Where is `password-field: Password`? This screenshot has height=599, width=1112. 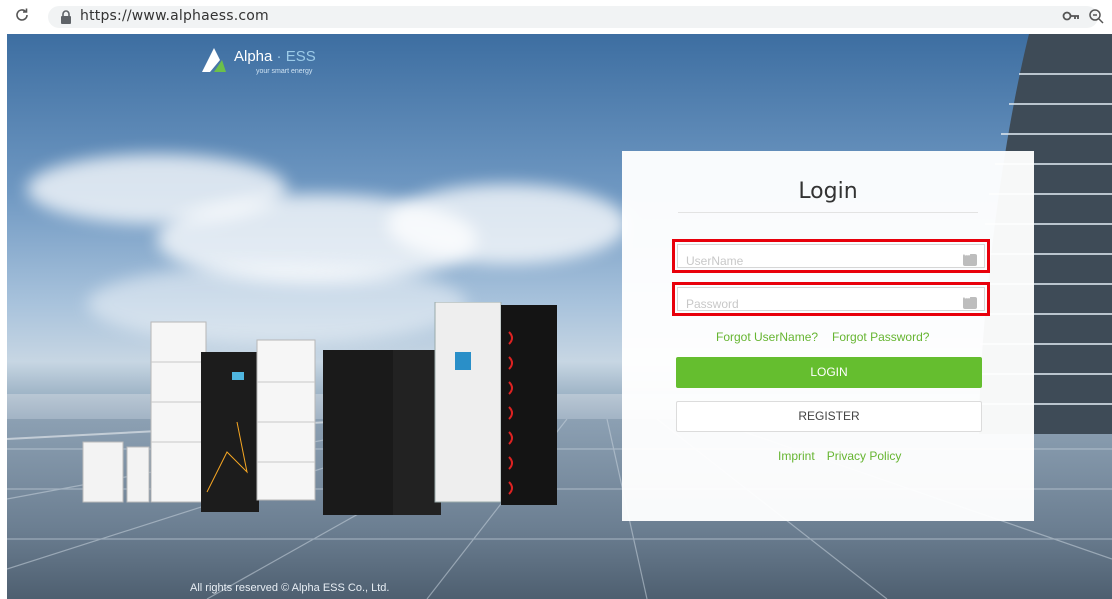 password-field: Password is located at coordinates (831, 299).